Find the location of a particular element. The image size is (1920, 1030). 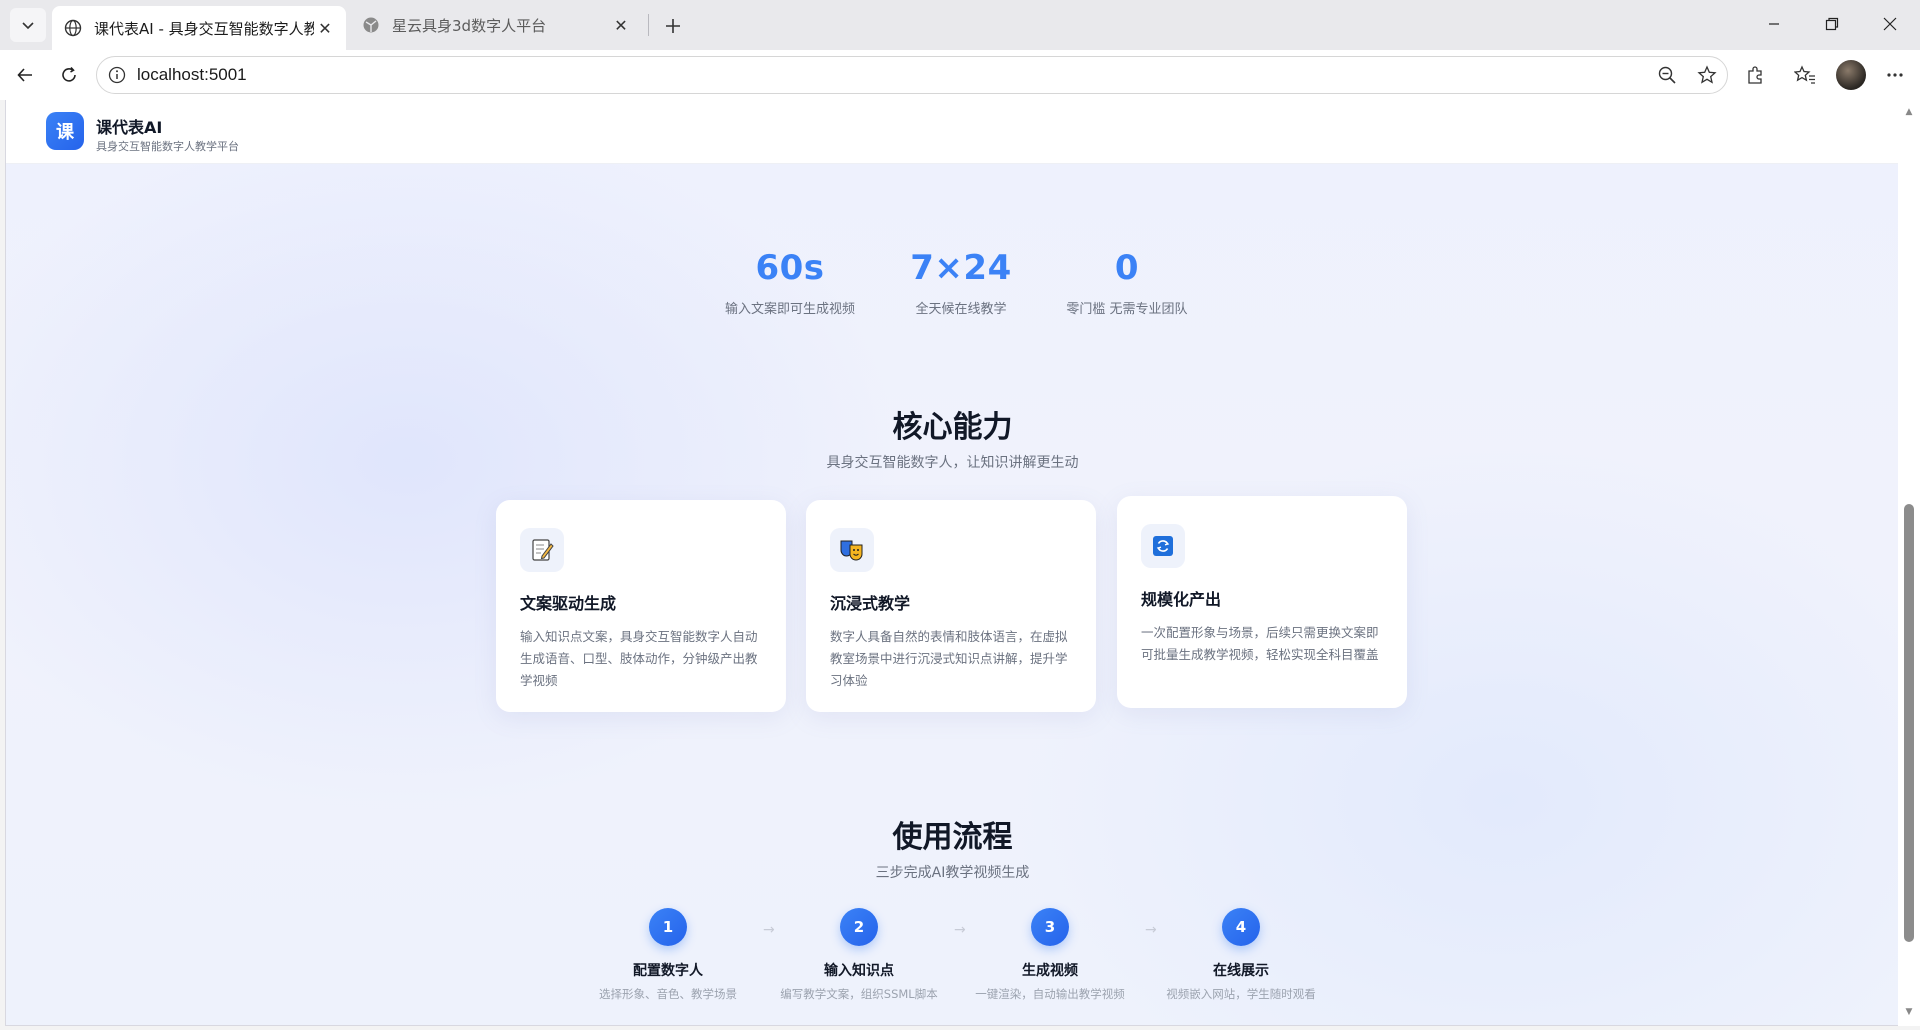

step-number: 3 is located at coordinates (1050, 927).